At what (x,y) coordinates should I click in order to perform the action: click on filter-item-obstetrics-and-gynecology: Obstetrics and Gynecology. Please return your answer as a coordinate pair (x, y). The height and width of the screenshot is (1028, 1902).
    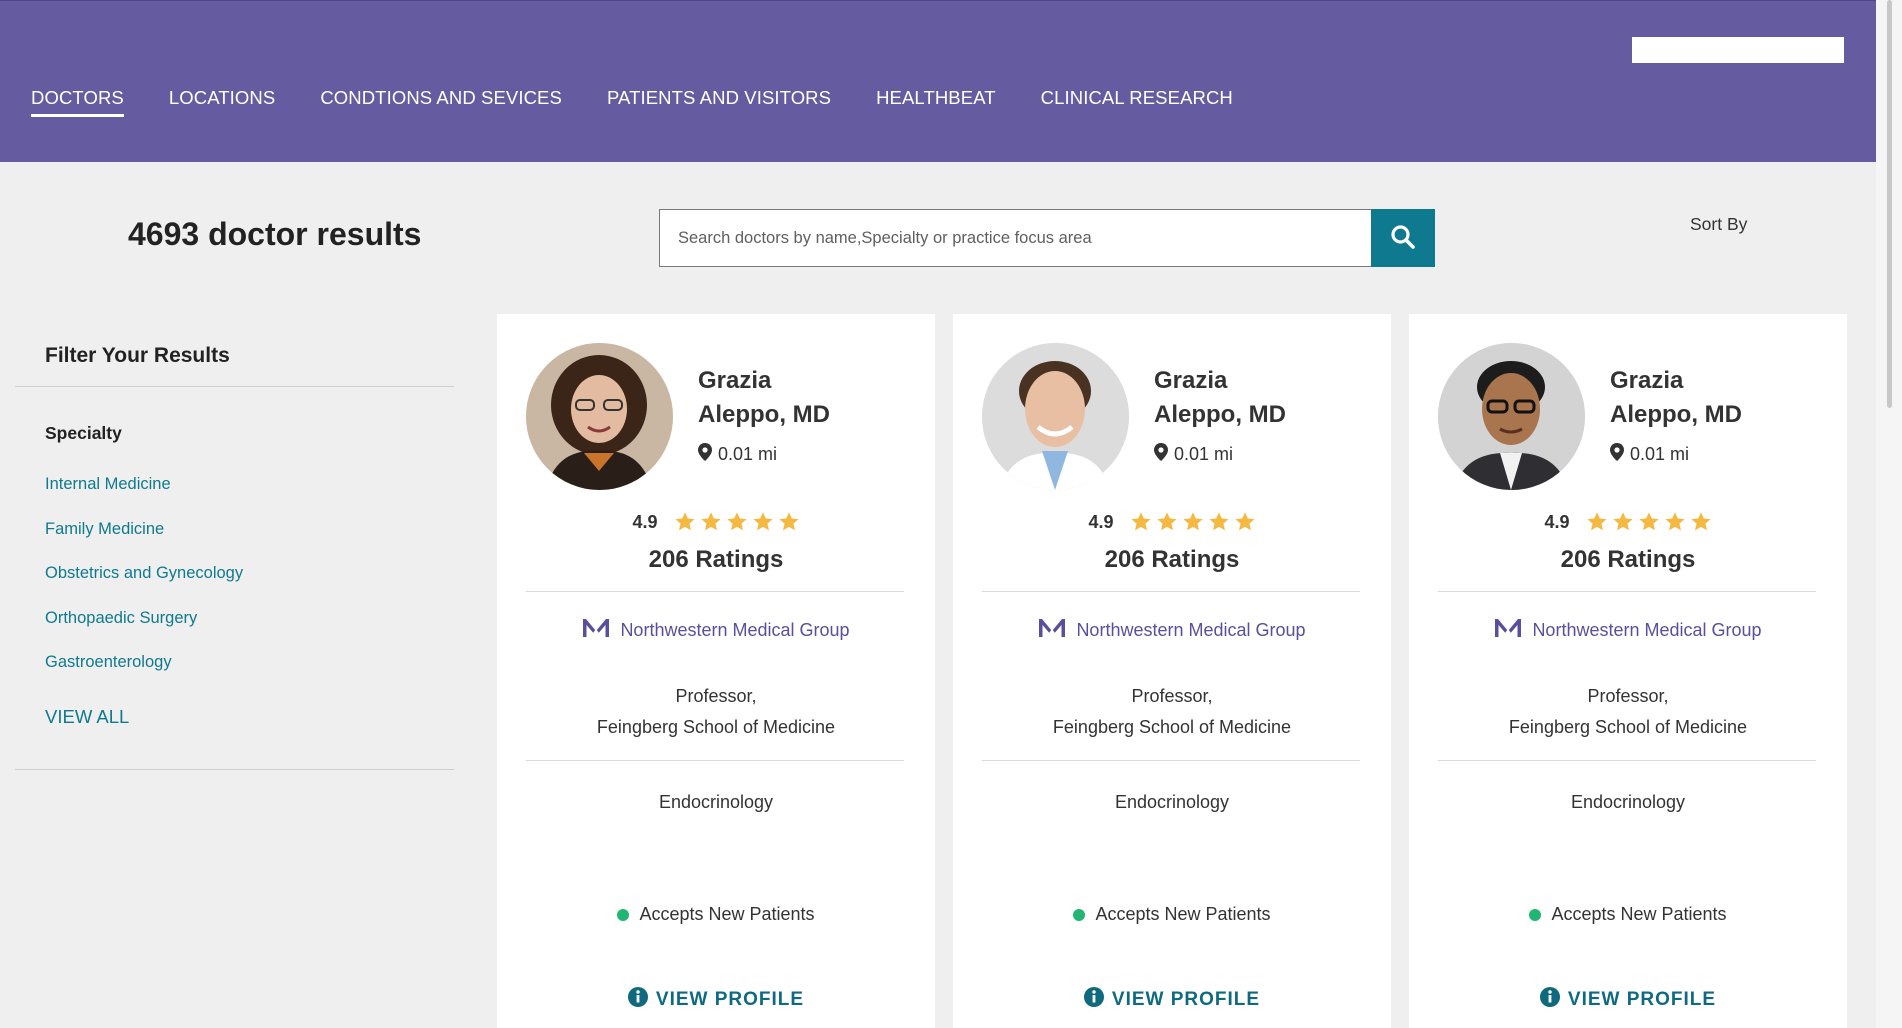
    Looking at the image, I should click on (144, 573).